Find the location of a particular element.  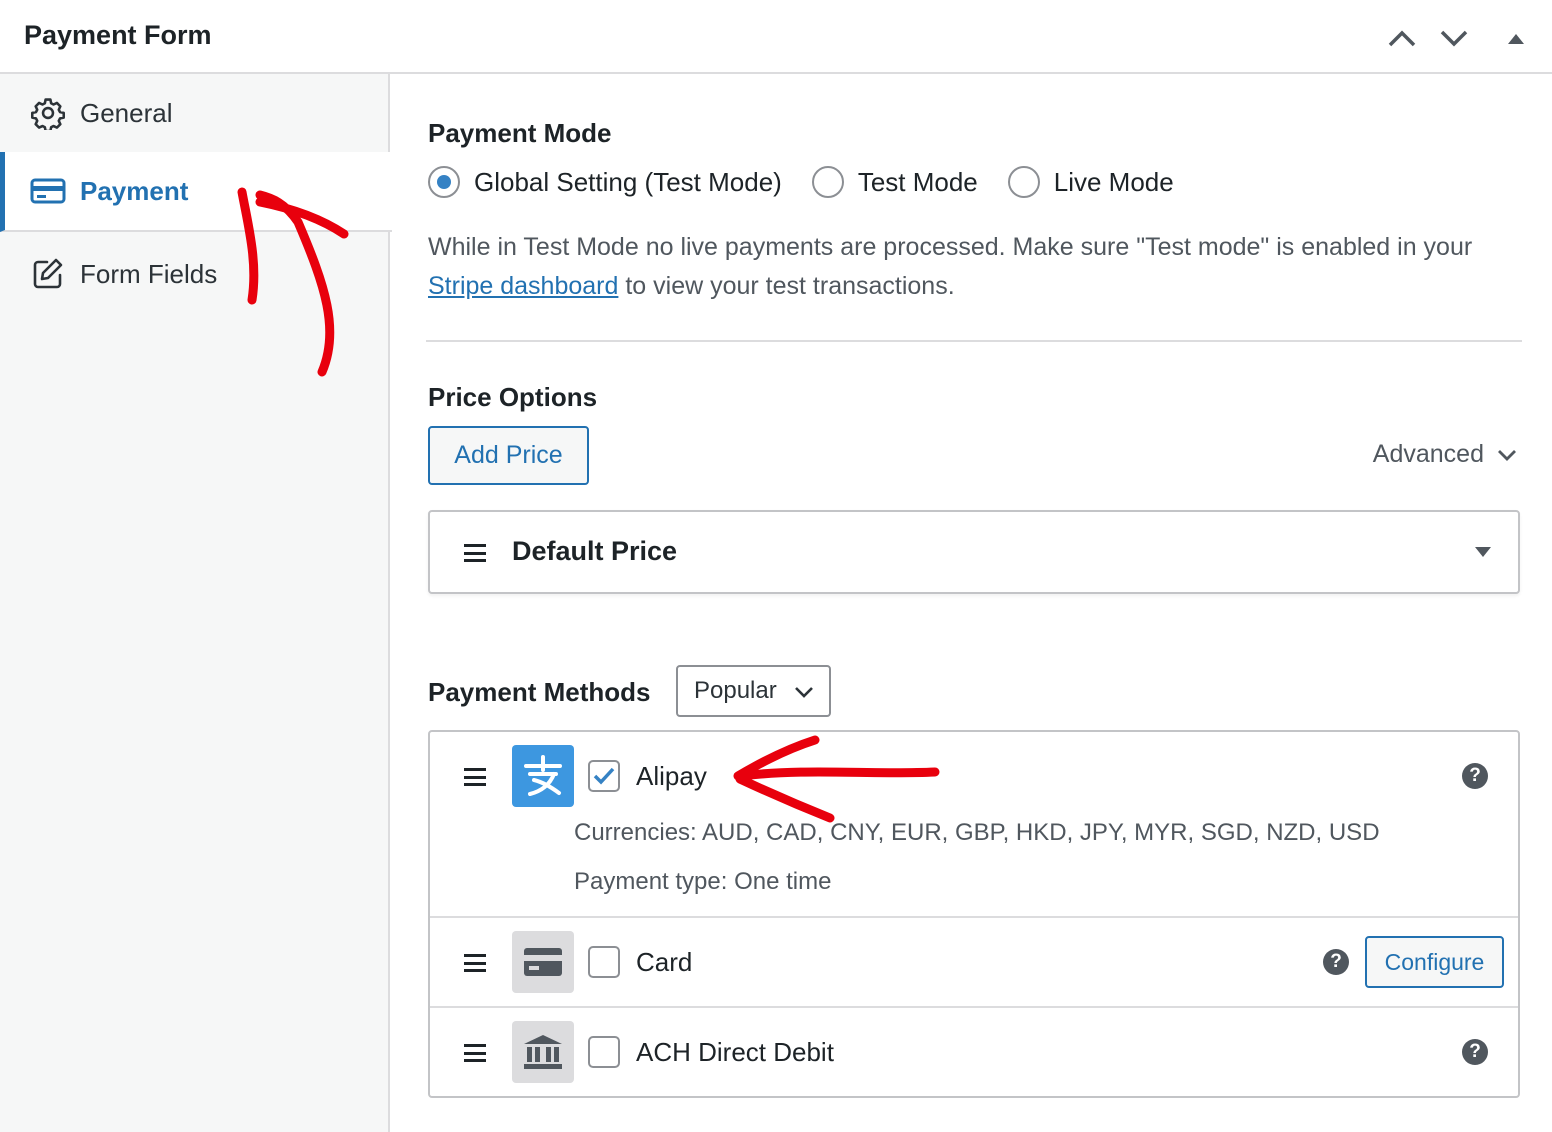

radio-global-setting: Global Setting (Test Mode) is located at coordinates (605, 182).